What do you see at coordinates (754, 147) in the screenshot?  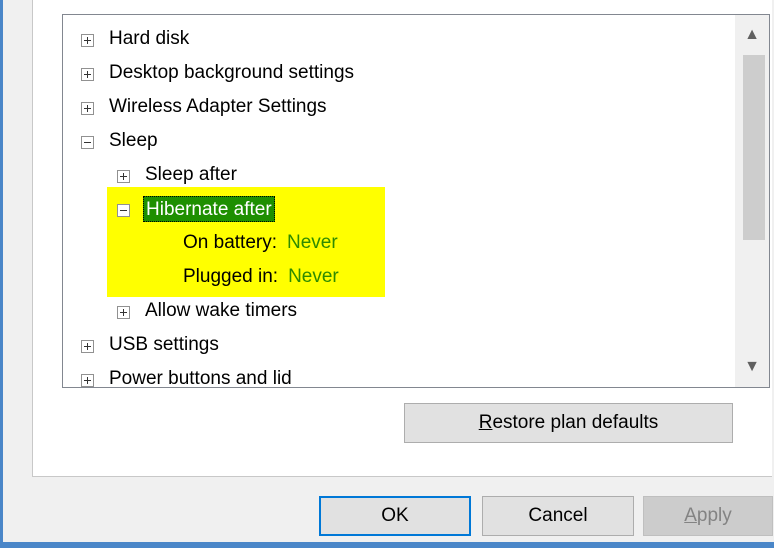 I see `scroll-thumb` at bounding box center [754, 147].